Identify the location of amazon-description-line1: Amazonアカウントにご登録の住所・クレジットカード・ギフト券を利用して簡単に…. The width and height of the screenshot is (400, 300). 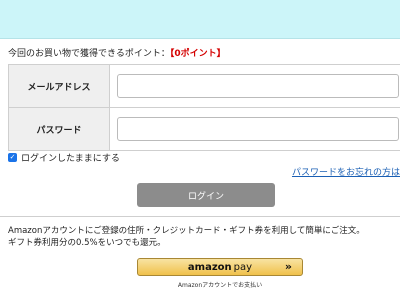
(186, 231).